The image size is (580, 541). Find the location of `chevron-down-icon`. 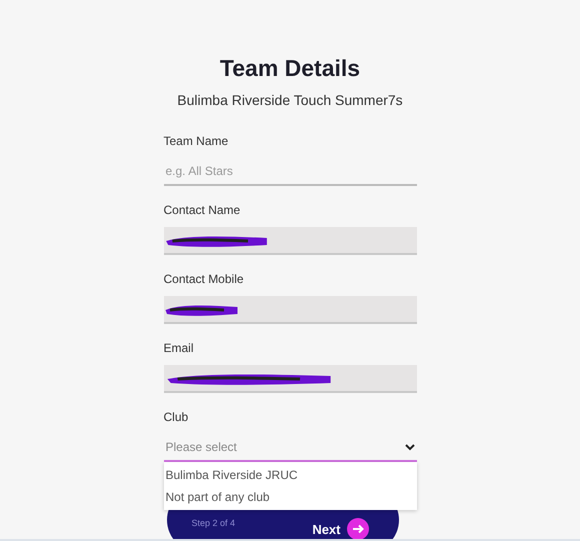

chevron-down-icon is located at coordinates (409, 447).